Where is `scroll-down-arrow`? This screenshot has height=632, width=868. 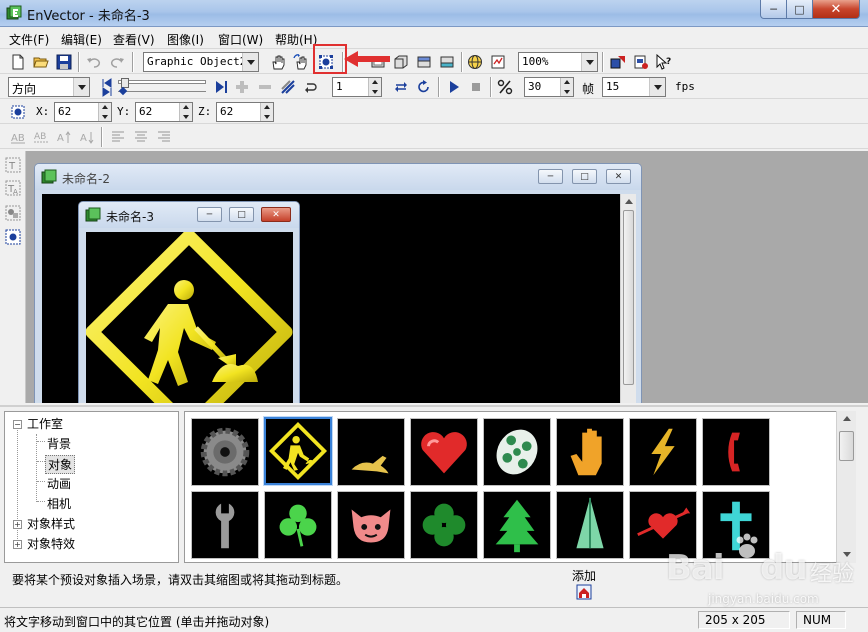
scroll-down-arrow is located at coordinates (846, 555).